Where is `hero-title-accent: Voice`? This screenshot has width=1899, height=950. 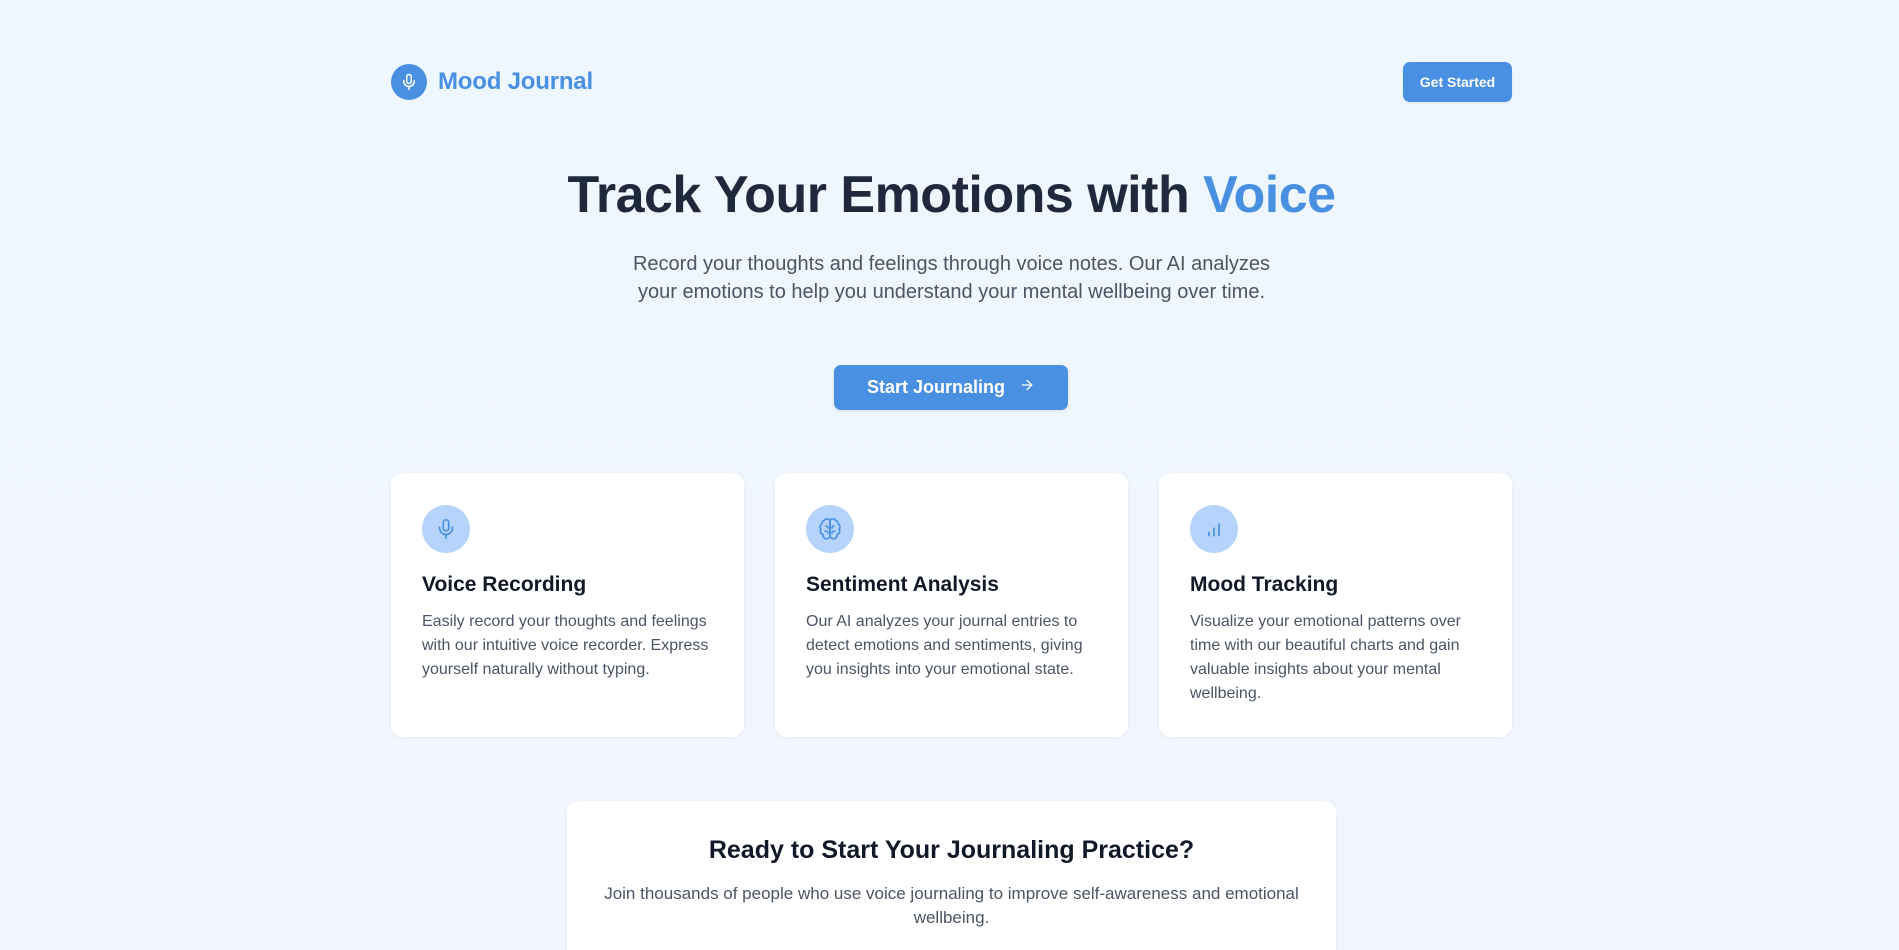
hero-title-accent: Voice is located at coordinates (1269, 195).